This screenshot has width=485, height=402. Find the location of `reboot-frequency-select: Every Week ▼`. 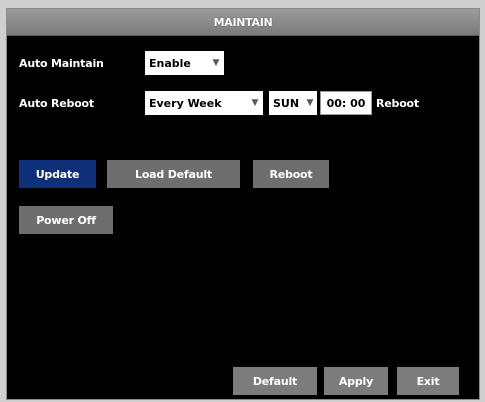

reboot-frequency-select: Every Week ▼ is located at coordinates (204, 103).